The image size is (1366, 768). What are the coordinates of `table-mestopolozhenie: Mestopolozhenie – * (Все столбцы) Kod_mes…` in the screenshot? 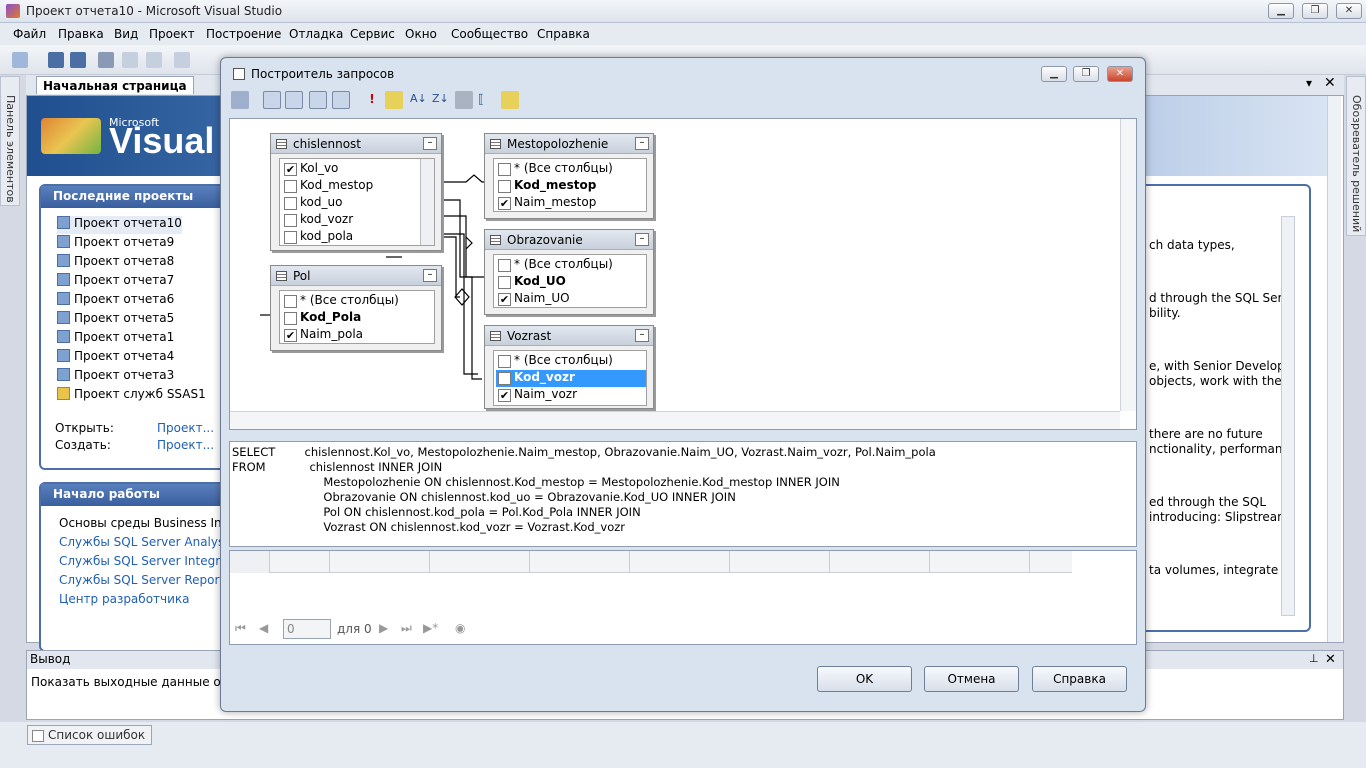 It's located at (569, 176).